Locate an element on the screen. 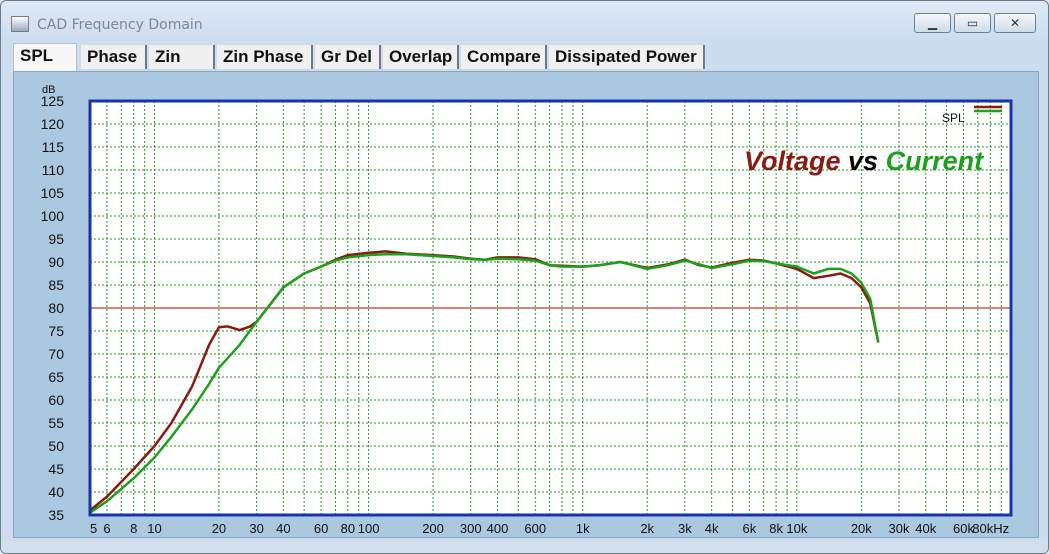  x-tick-label: 4k is located at coordinates (712, 528).